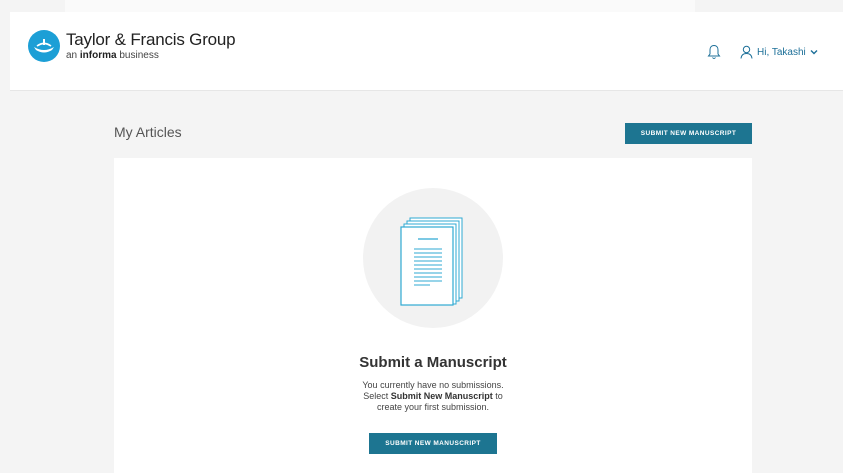 This screenshot has width=843, height=473. Describe the element at coordinates (714, 52) in the screenshot. I see `bell-icon` at that location.